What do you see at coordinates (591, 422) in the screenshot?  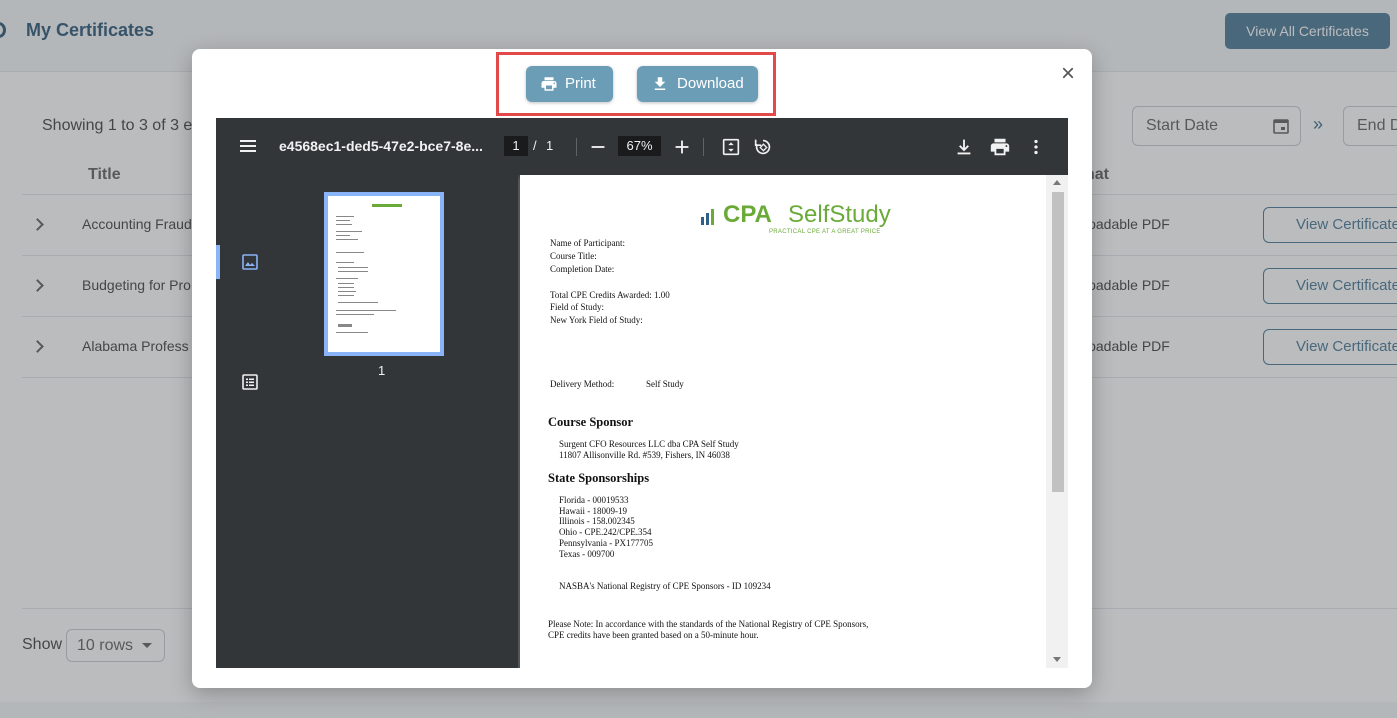 I see `course-sponsor-heading: Course Sponsor` at bounding box center [591, 422].